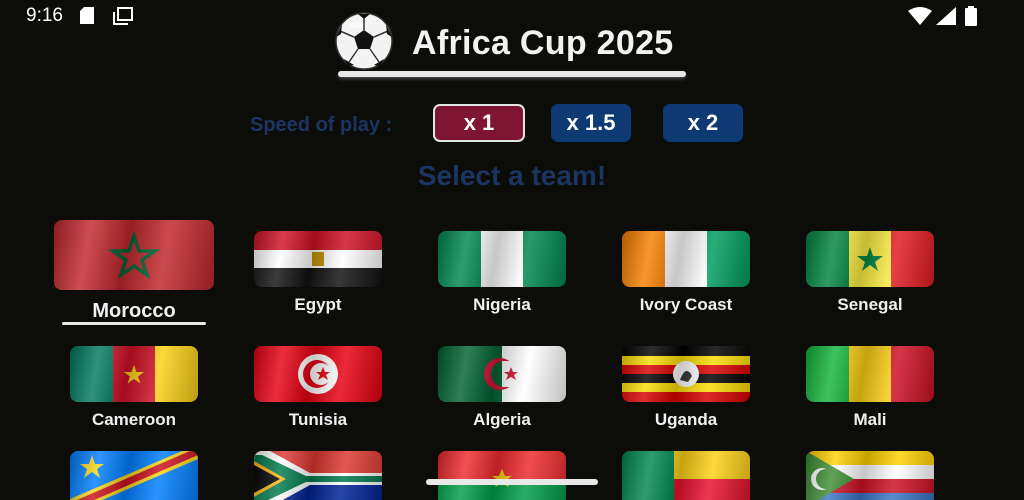 The image size is (1024, 500). I want to click on dr-congo-flag-icon, so click(134, 475).